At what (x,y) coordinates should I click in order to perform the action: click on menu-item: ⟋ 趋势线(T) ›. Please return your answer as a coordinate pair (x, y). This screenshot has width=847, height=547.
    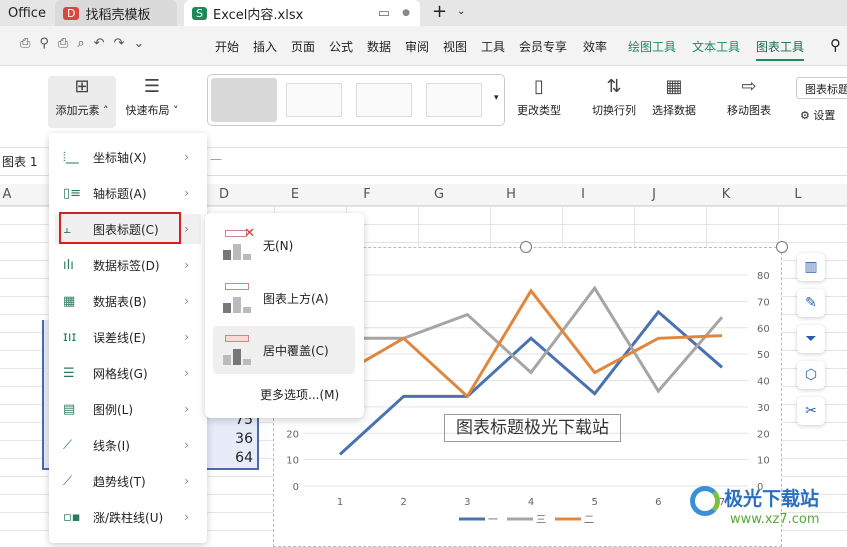
    Looking at the image, I should click on (128, 481).